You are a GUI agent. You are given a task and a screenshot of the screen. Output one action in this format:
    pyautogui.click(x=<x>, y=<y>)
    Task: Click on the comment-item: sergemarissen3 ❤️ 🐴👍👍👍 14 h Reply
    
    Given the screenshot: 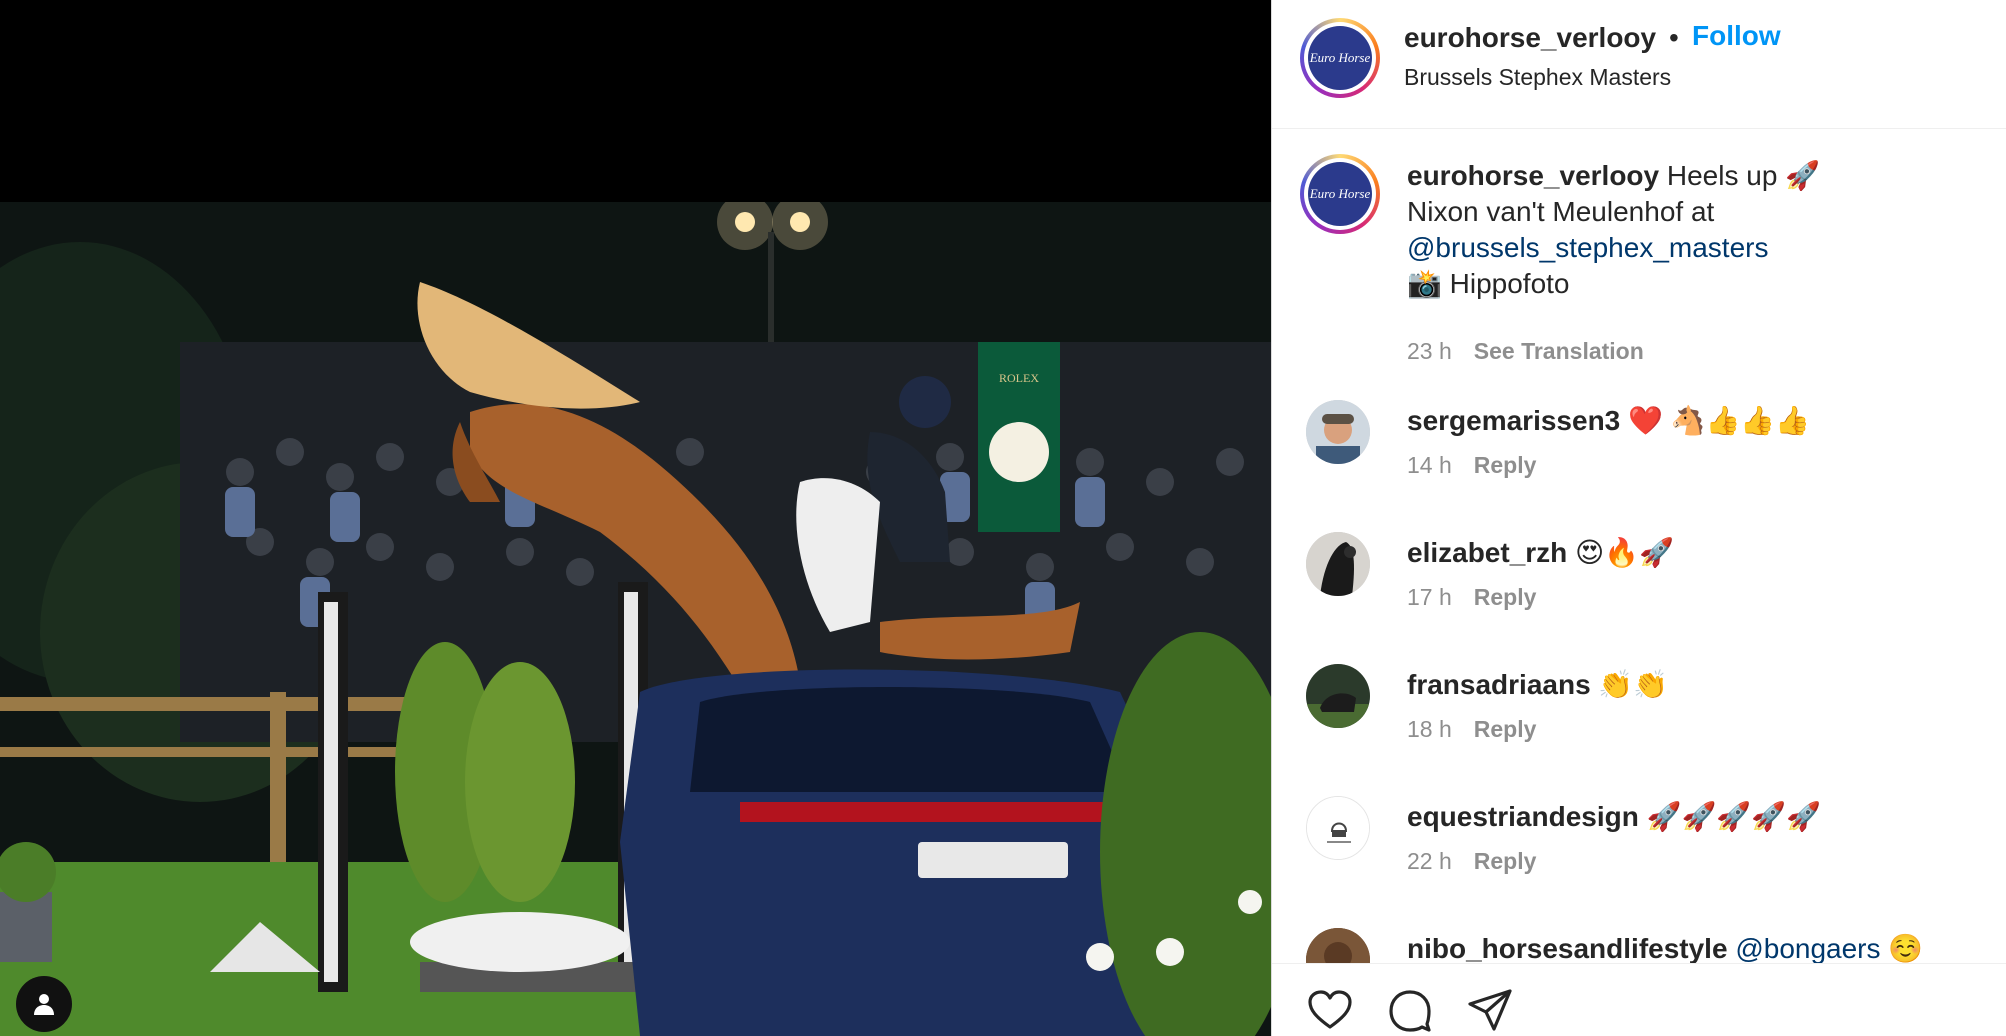 What is the action you would take?
    pyautogui.click(x=1639, y=455)
    